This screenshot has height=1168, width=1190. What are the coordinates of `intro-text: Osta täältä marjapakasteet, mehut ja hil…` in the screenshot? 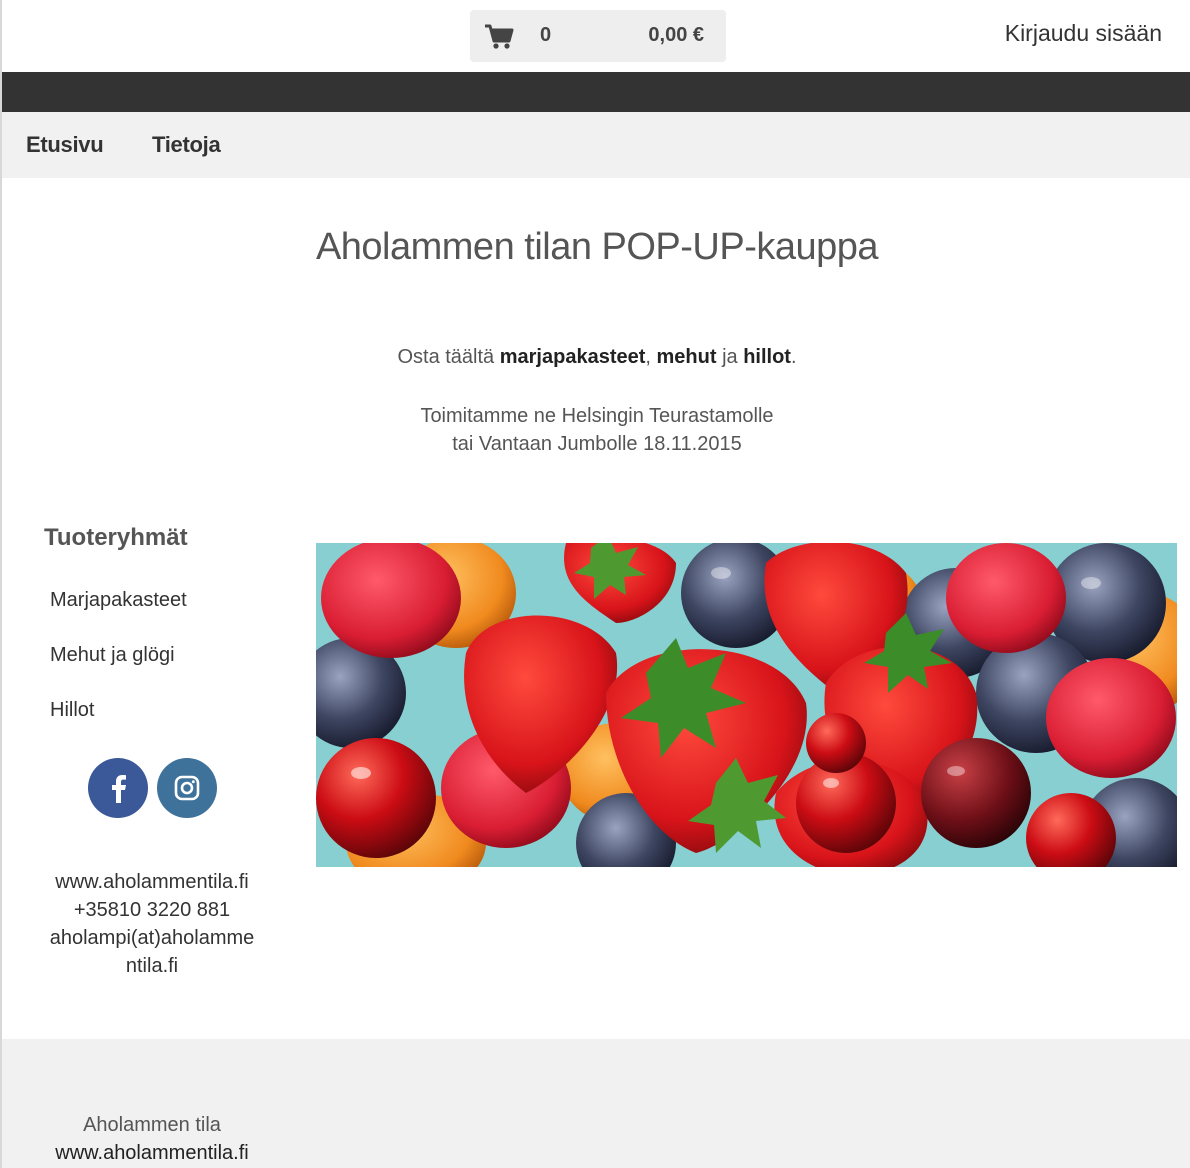 It's located at (596, 357).